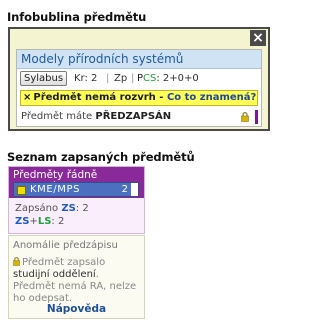 This screenshot has width=320, height=325. What do you see at coordinates (37, 208) in the screenshot?
I see `enrolled-label: Zapsáno` at bounding box center [37, 208].